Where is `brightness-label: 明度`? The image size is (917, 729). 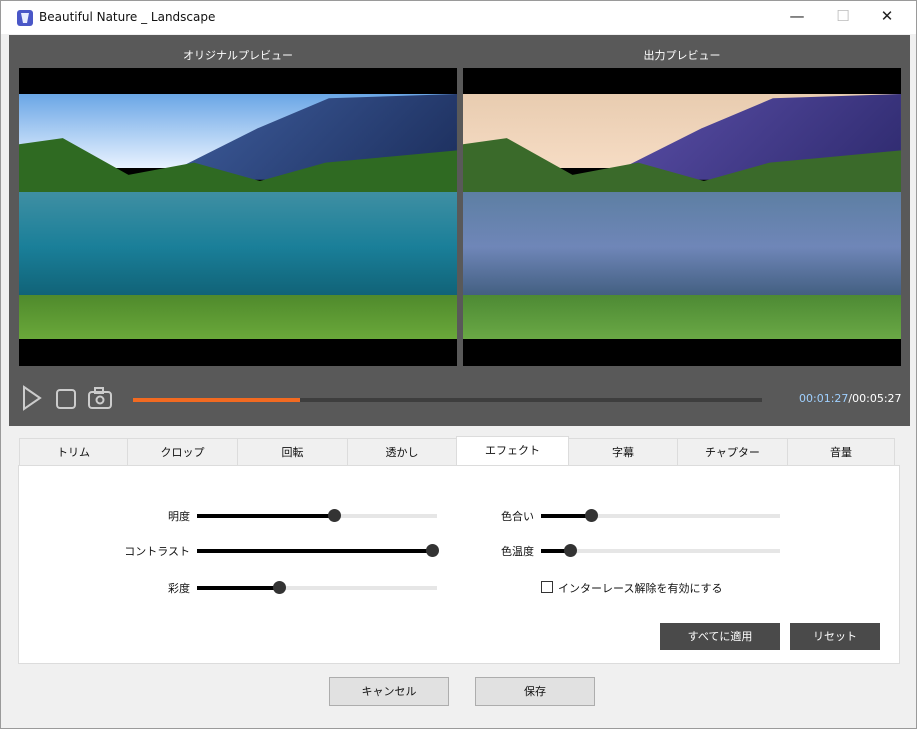
brightness-label: 明度 is located at coordinates (179, 516).